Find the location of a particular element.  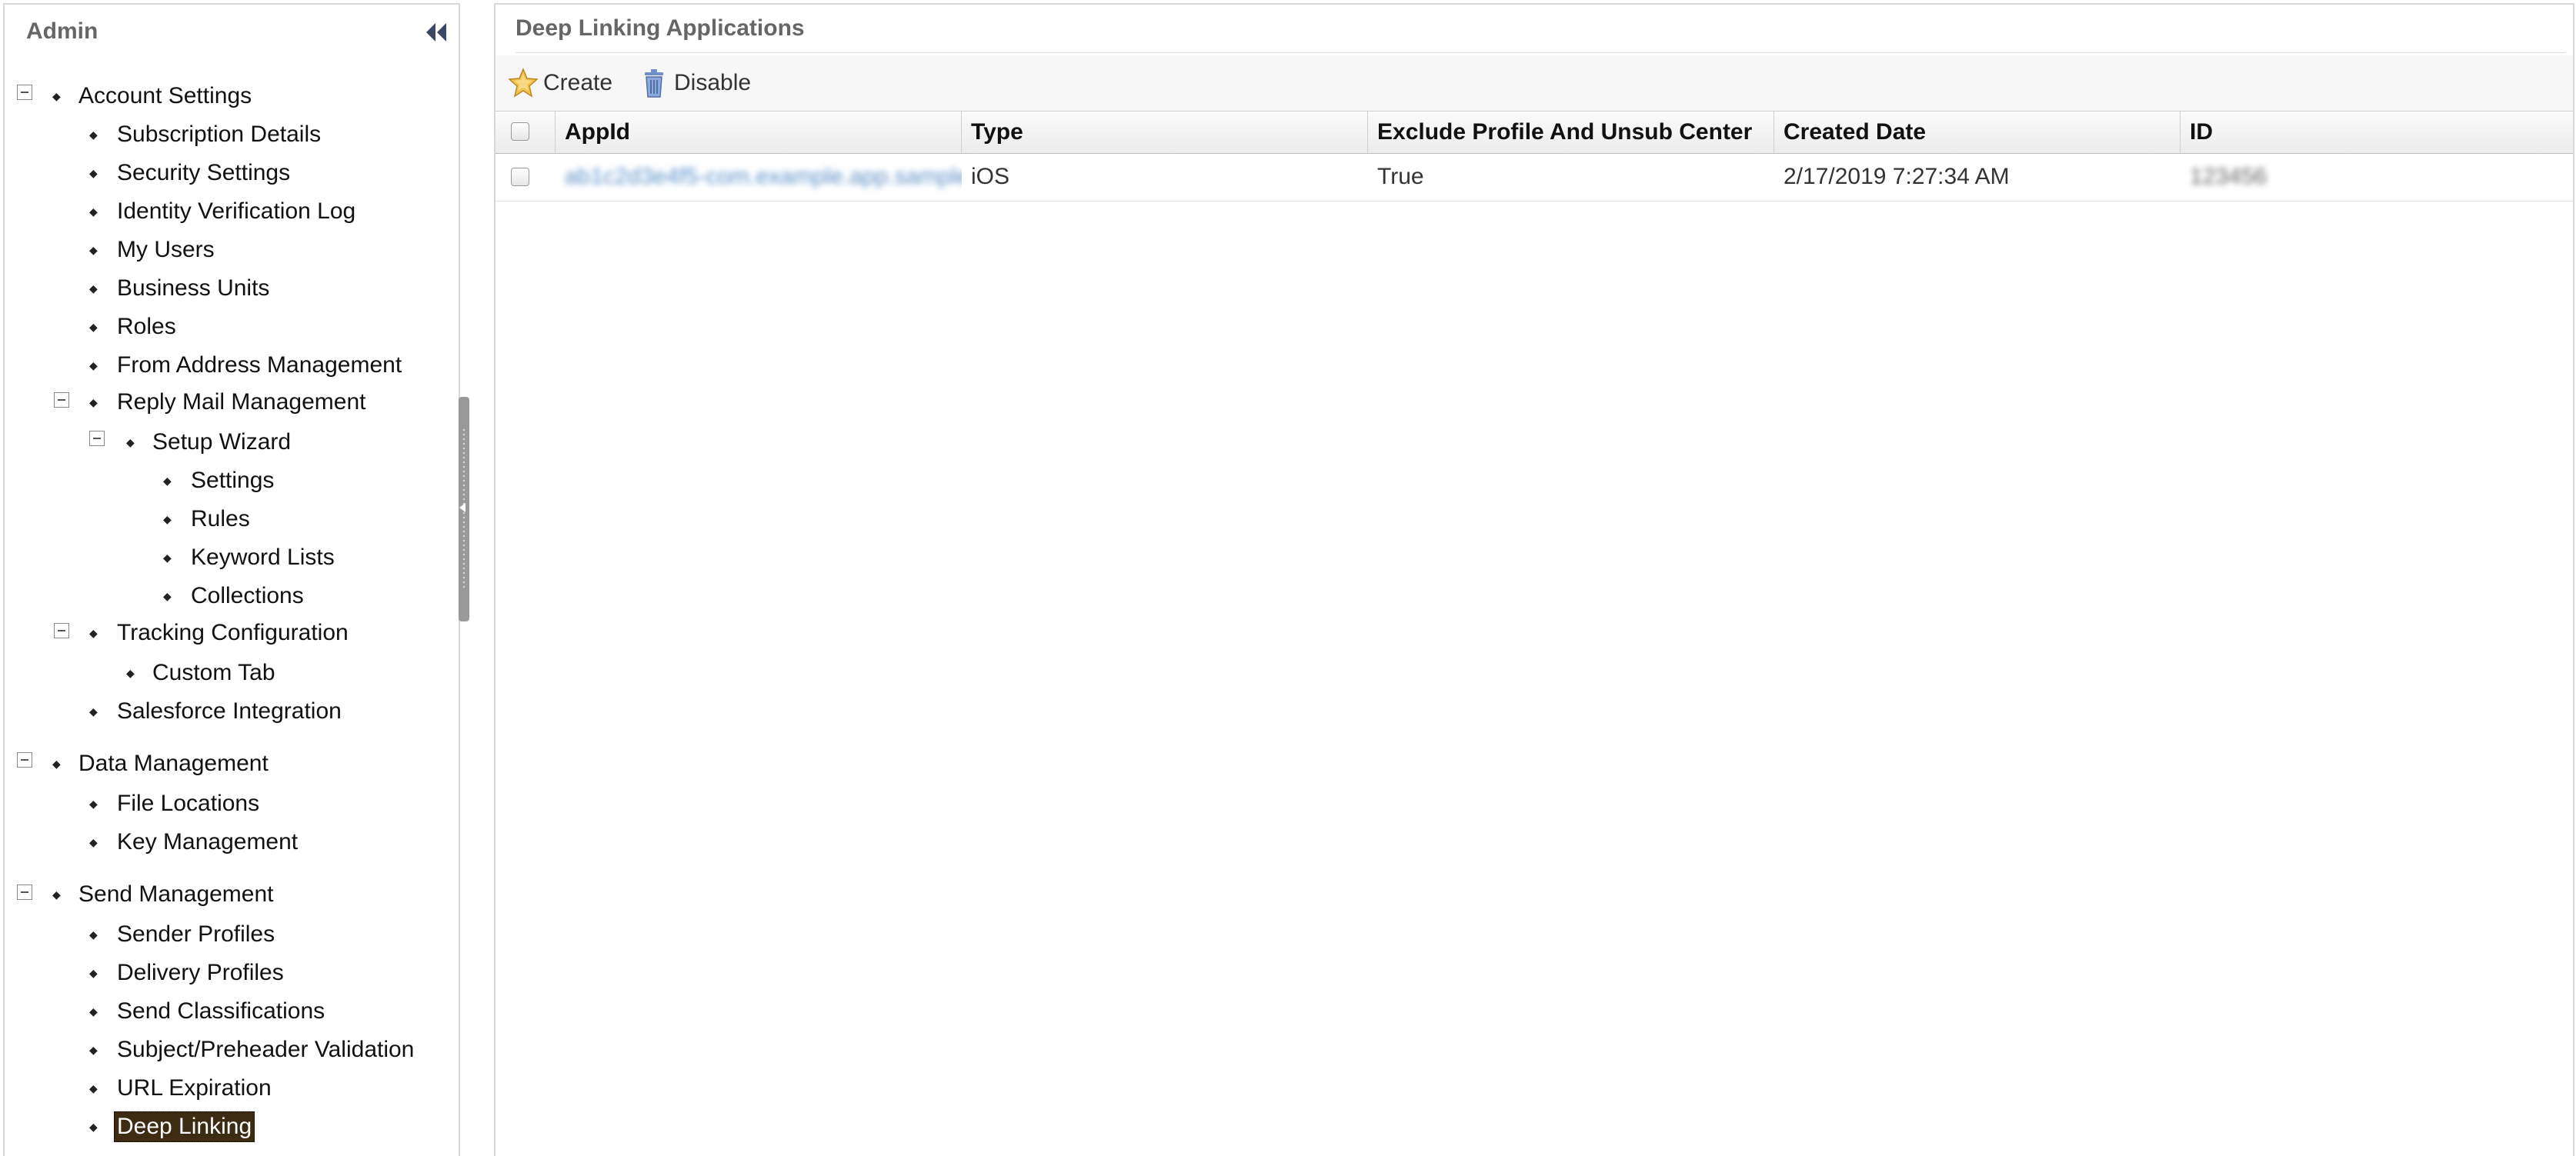

tree-item-label: Rules is located at coordinates (220, 518).